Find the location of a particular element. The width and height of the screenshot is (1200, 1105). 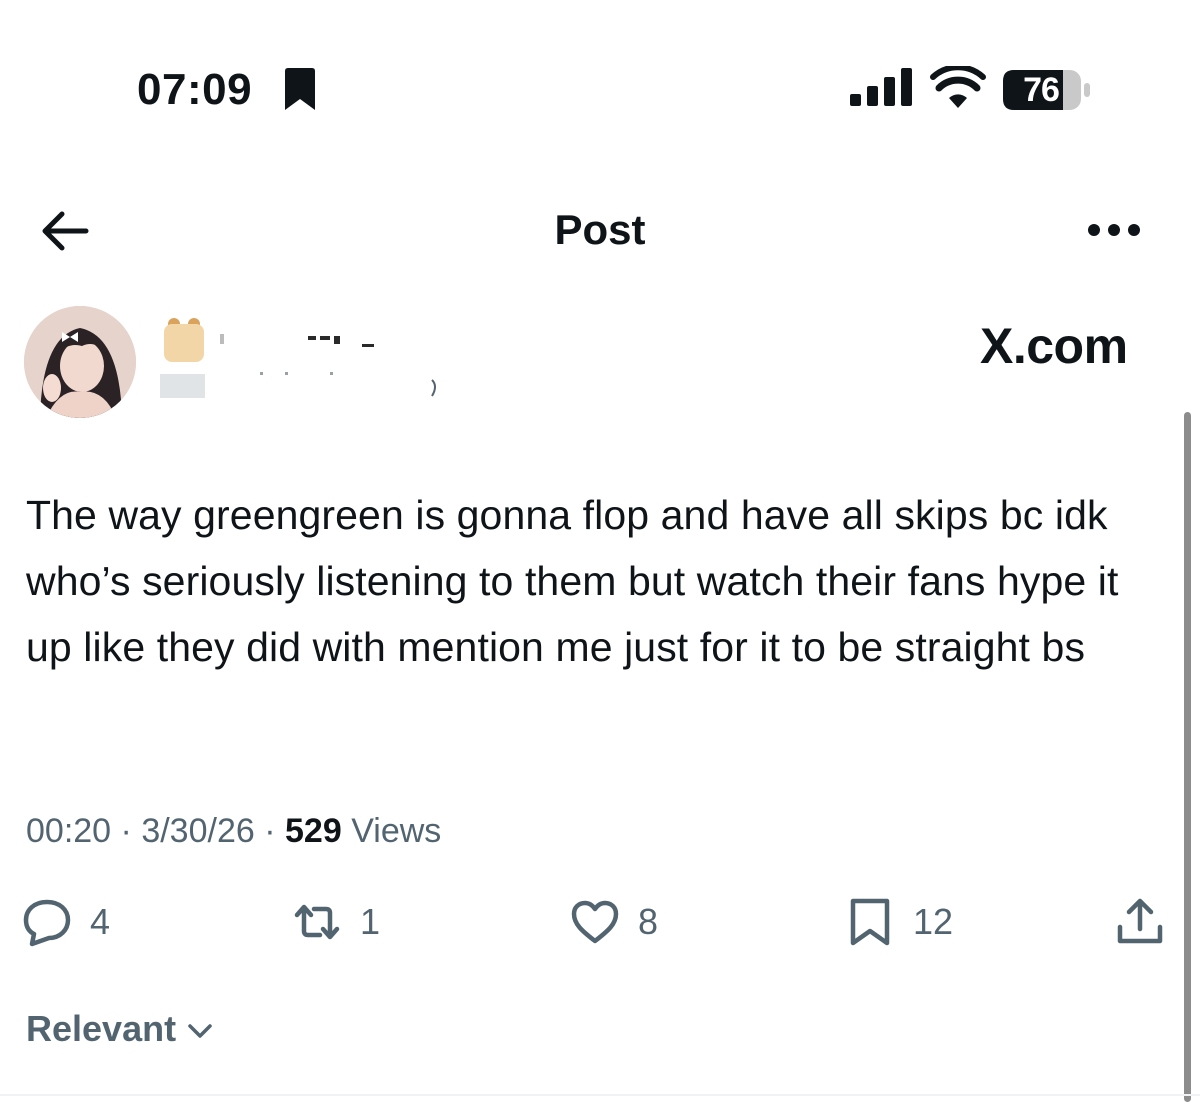

like-count: 8 is located at coordinates (648, 921).